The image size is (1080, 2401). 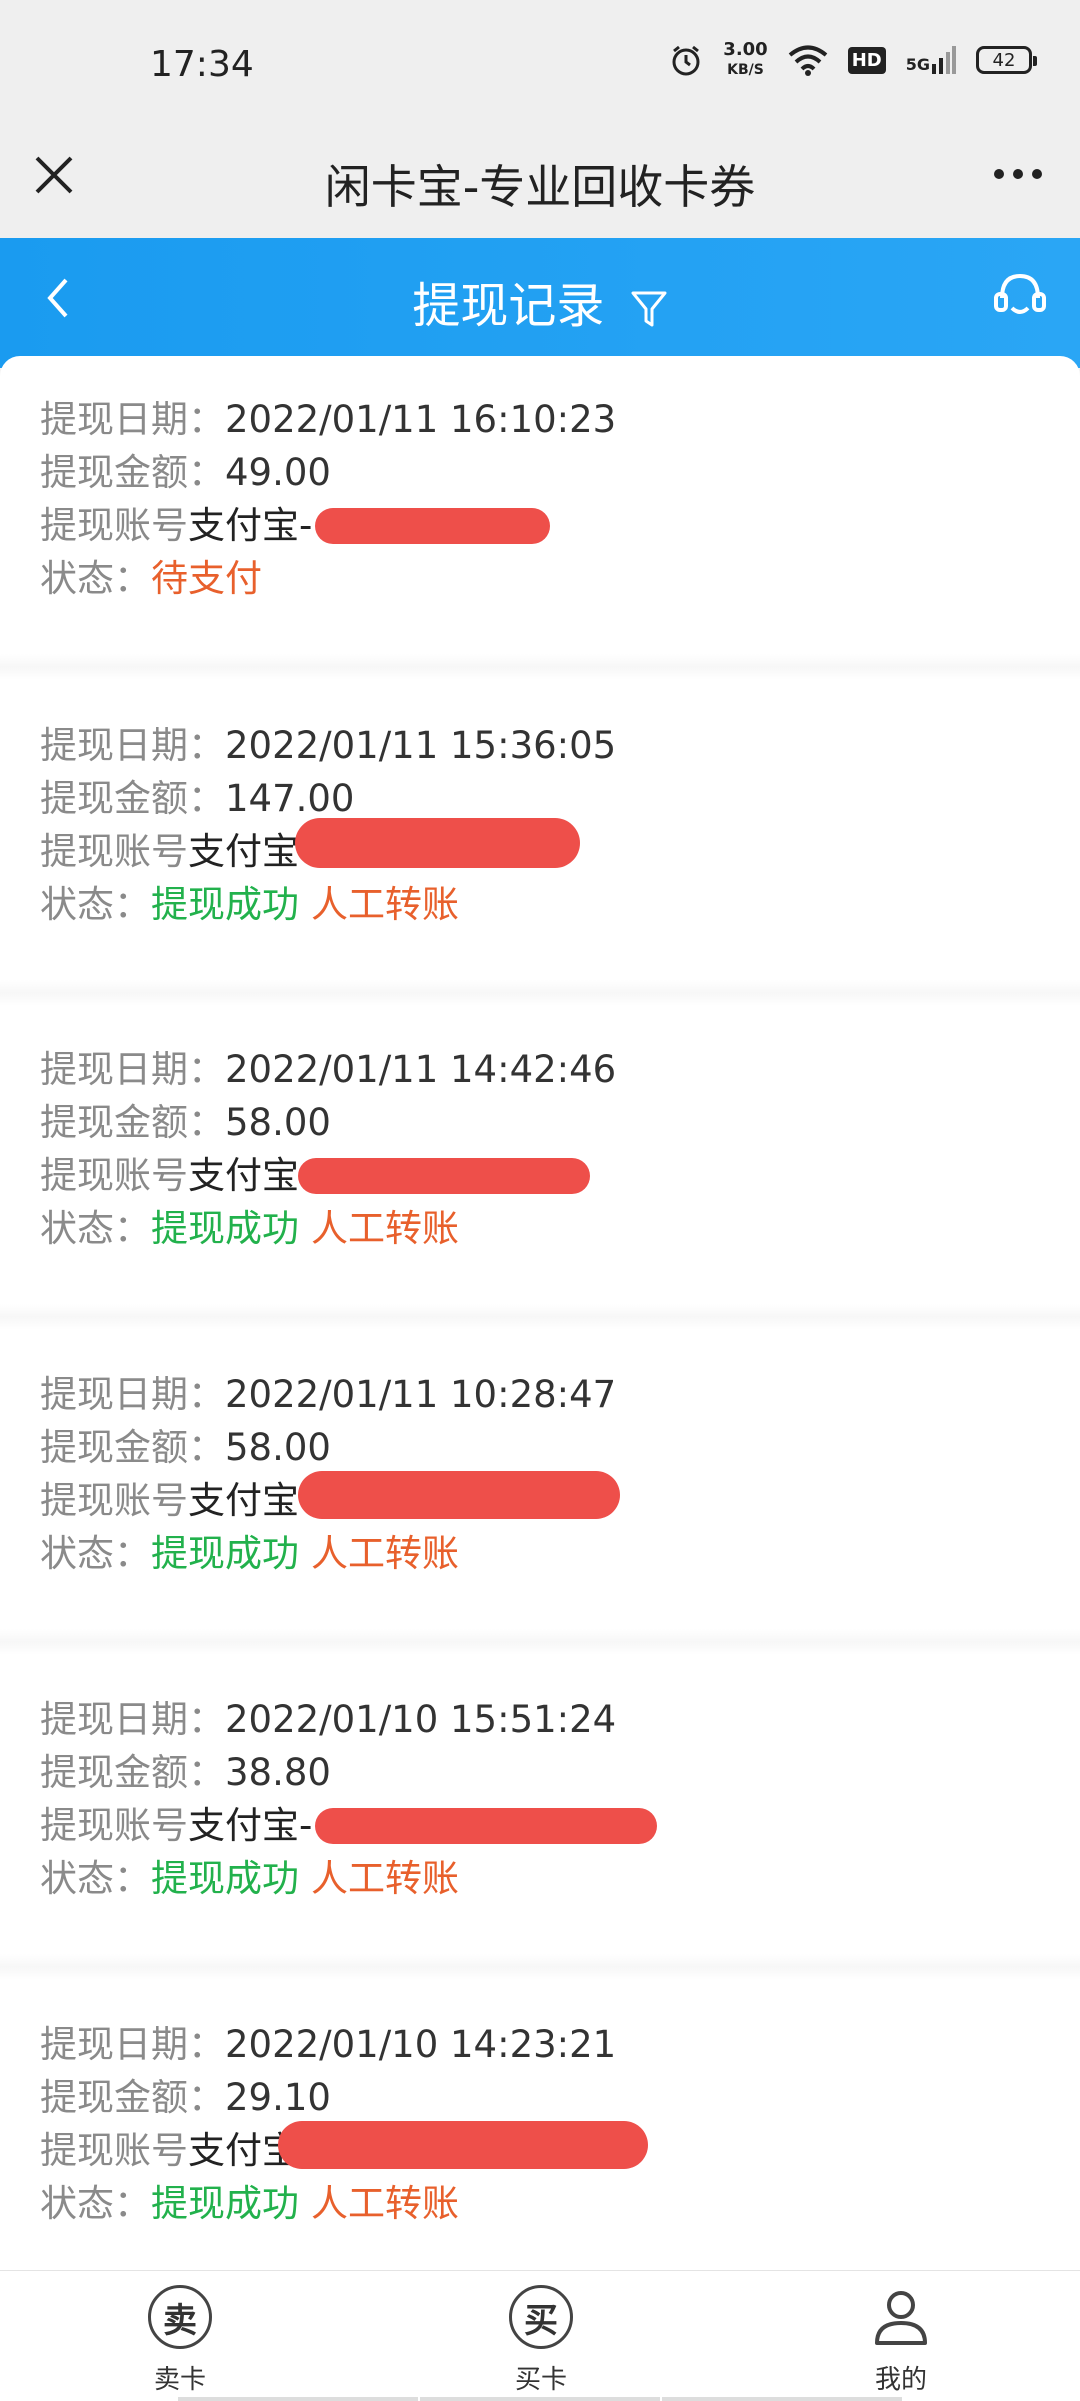 I want to click on app-header: 闲卡宝-专业回收卡券, so click(x=540, y=186).